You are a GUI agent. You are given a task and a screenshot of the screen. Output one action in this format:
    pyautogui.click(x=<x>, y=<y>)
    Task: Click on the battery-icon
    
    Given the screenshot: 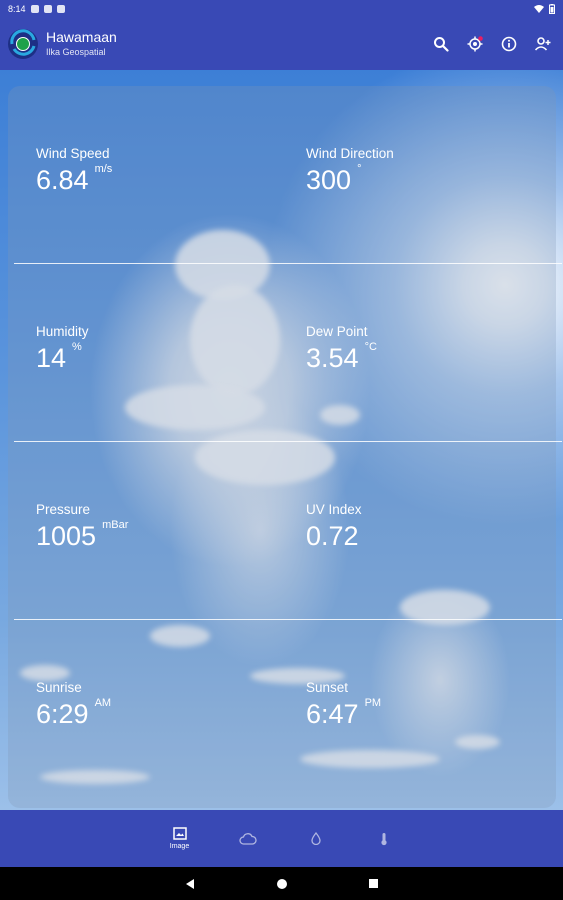 What is the action you would take?
    pyautogui.click(x=552, y=9)
    